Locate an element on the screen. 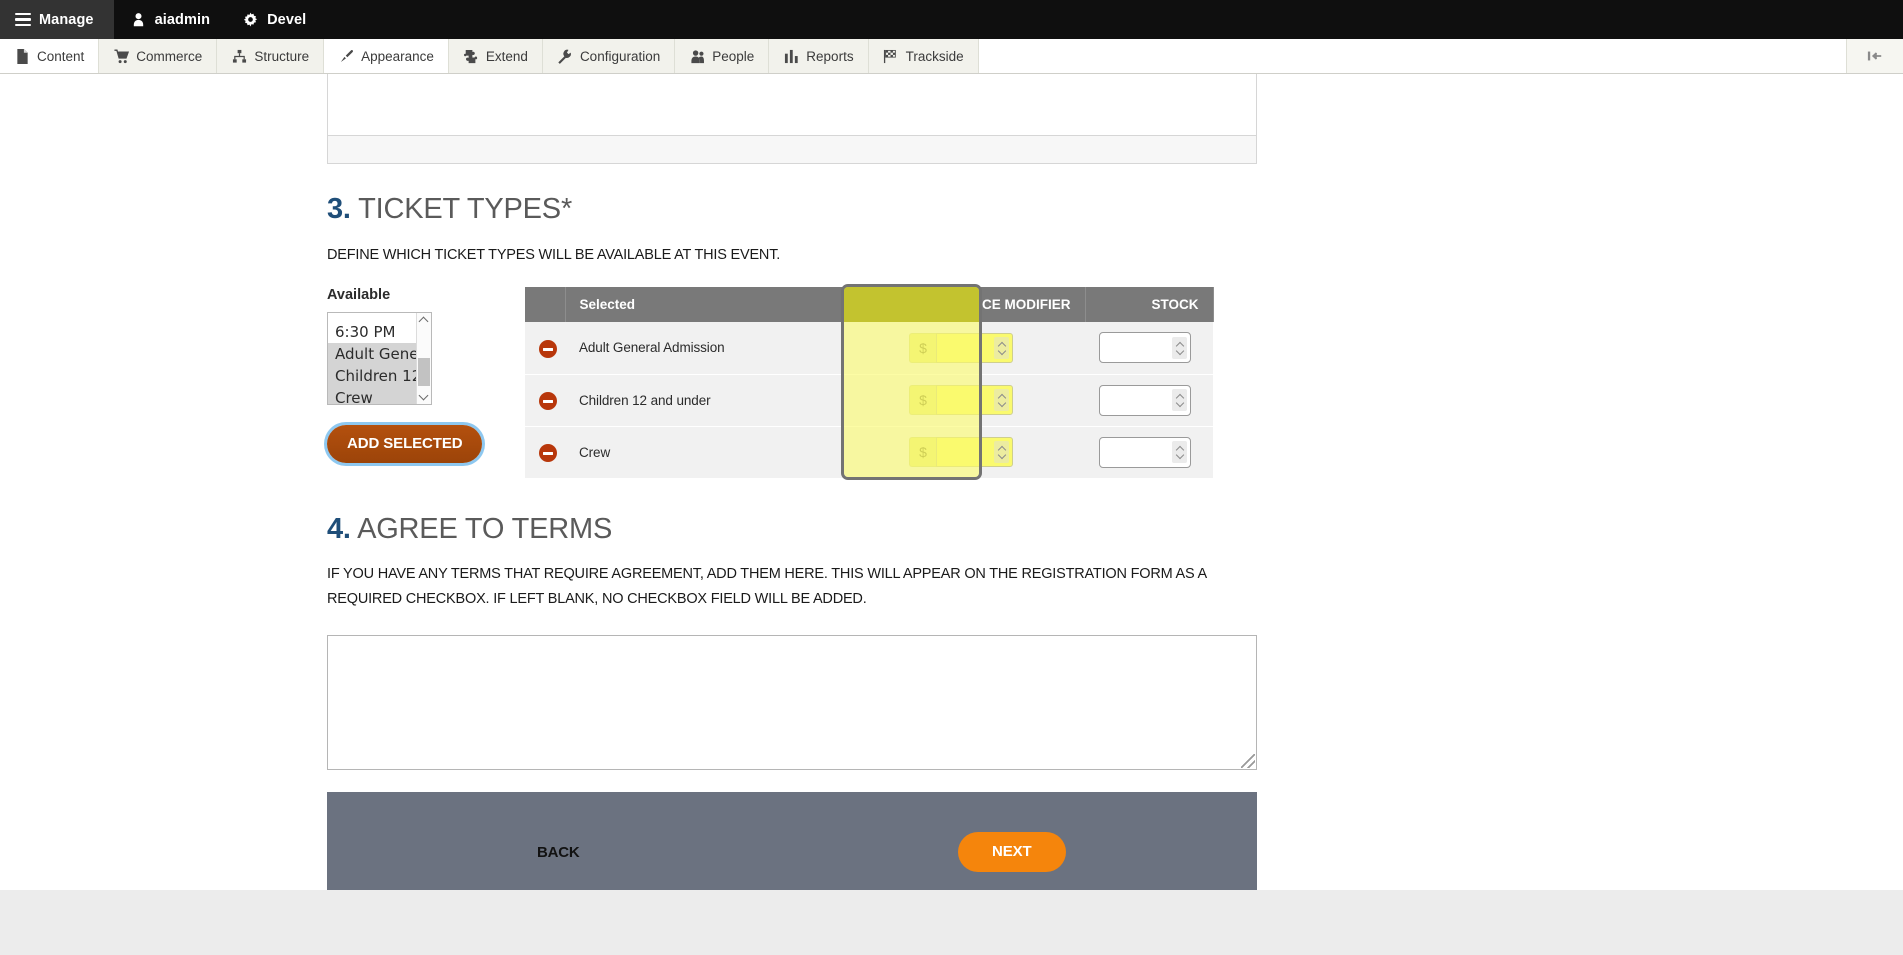 This screenshot has height=955, width=1903. admin-toolbar-manage: Manage is located at coordinates (57, 19).